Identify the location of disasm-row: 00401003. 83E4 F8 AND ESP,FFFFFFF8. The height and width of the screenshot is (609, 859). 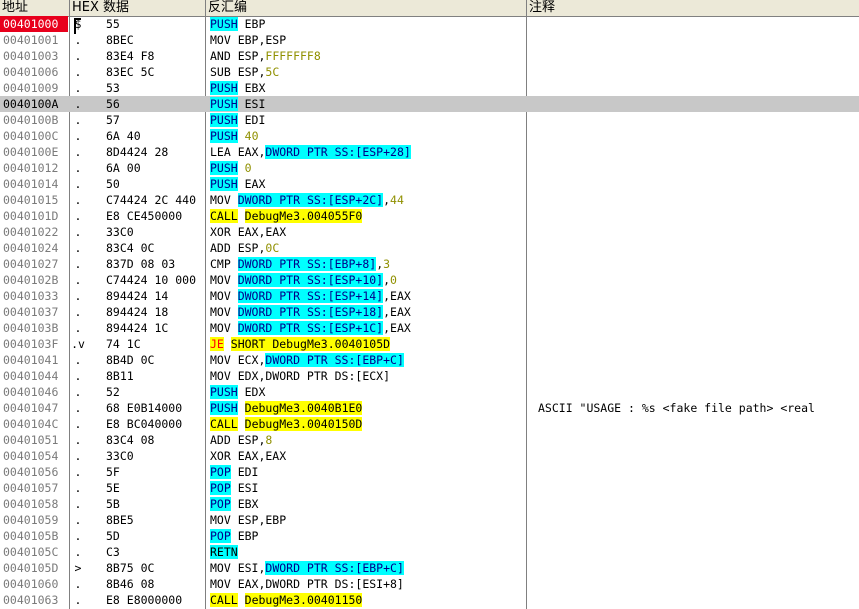
(429, 56).